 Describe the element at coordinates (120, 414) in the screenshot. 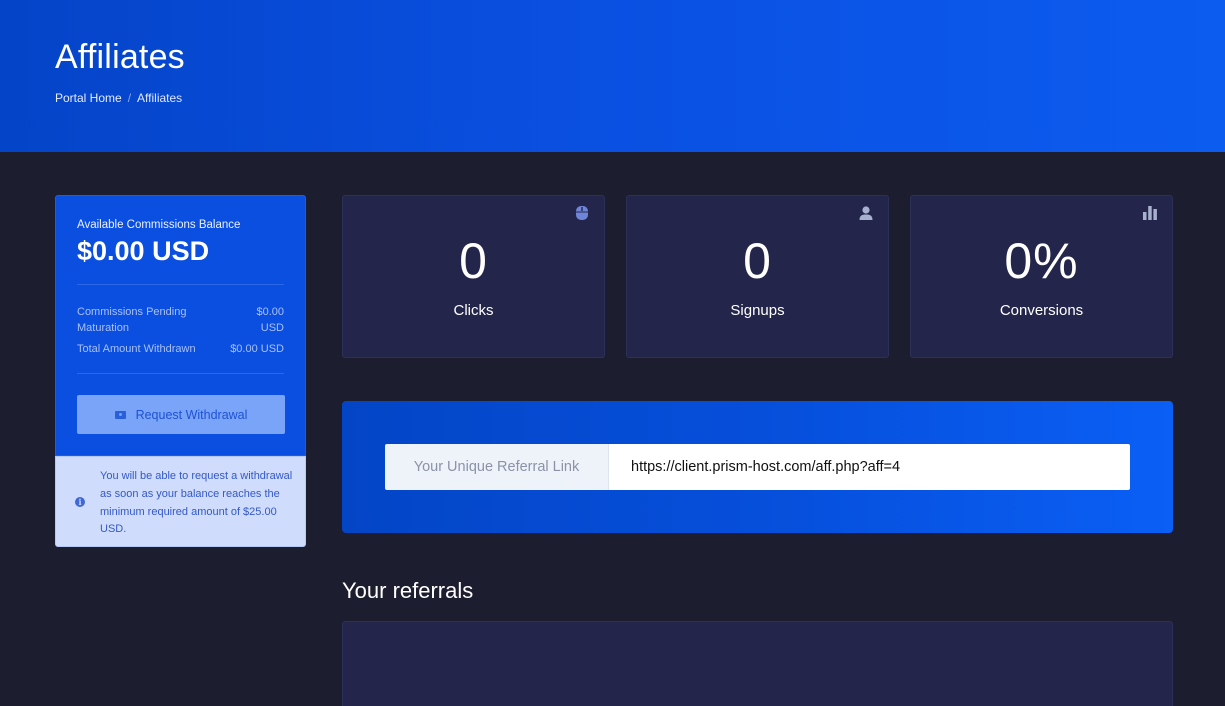

I see `money-icon` at that location.